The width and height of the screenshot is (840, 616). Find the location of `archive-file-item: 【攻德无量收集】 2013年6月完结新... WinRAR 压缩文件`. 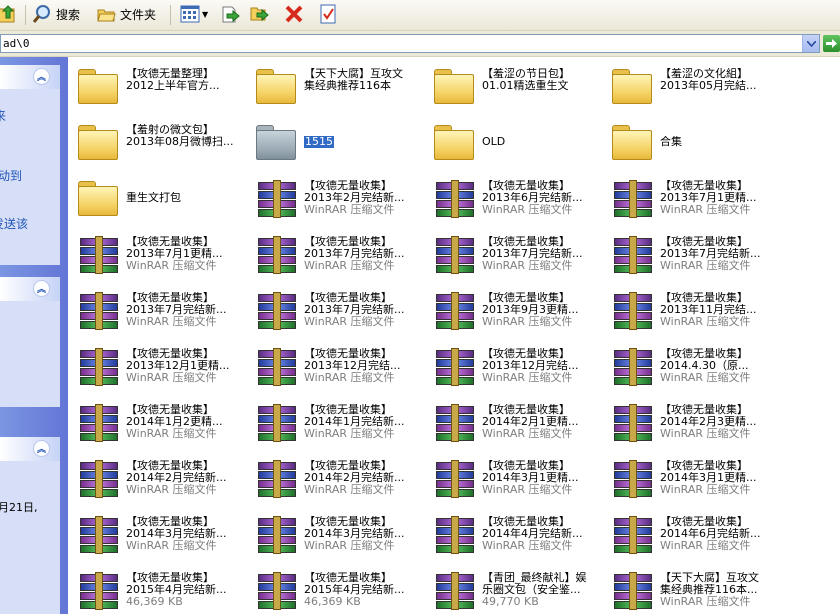

archive-file-item: 【攻德无量收集】 2013年6月完结新... WinRAR 压缩文件 is located at coordinates (517, 198).